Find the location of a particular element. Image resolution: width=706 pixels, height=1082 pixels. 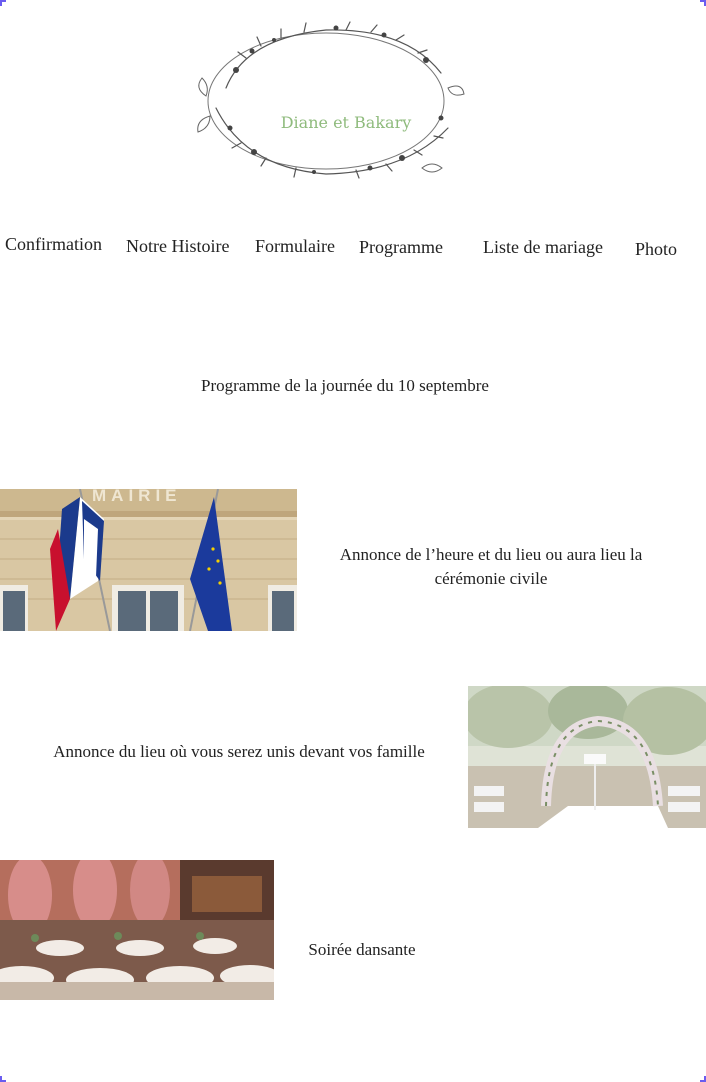

corner-marker-top-left is located at coordinates (3, 3).